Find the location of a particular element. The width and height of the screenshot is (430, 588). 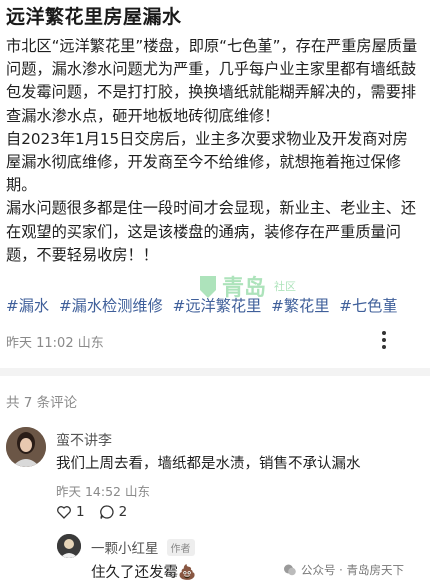

comment-meta: 昨天 14:52 山东 is located at coordinates (103, 491).